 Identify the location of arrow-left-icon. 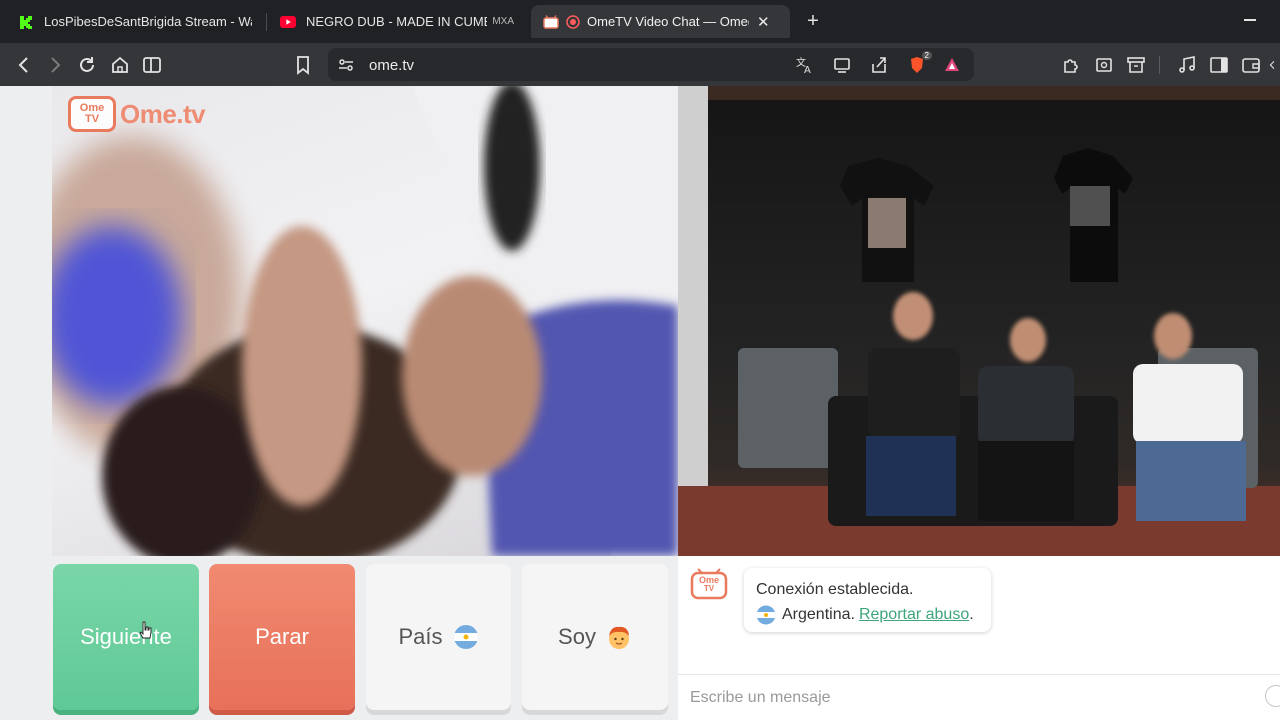
(23, 65).